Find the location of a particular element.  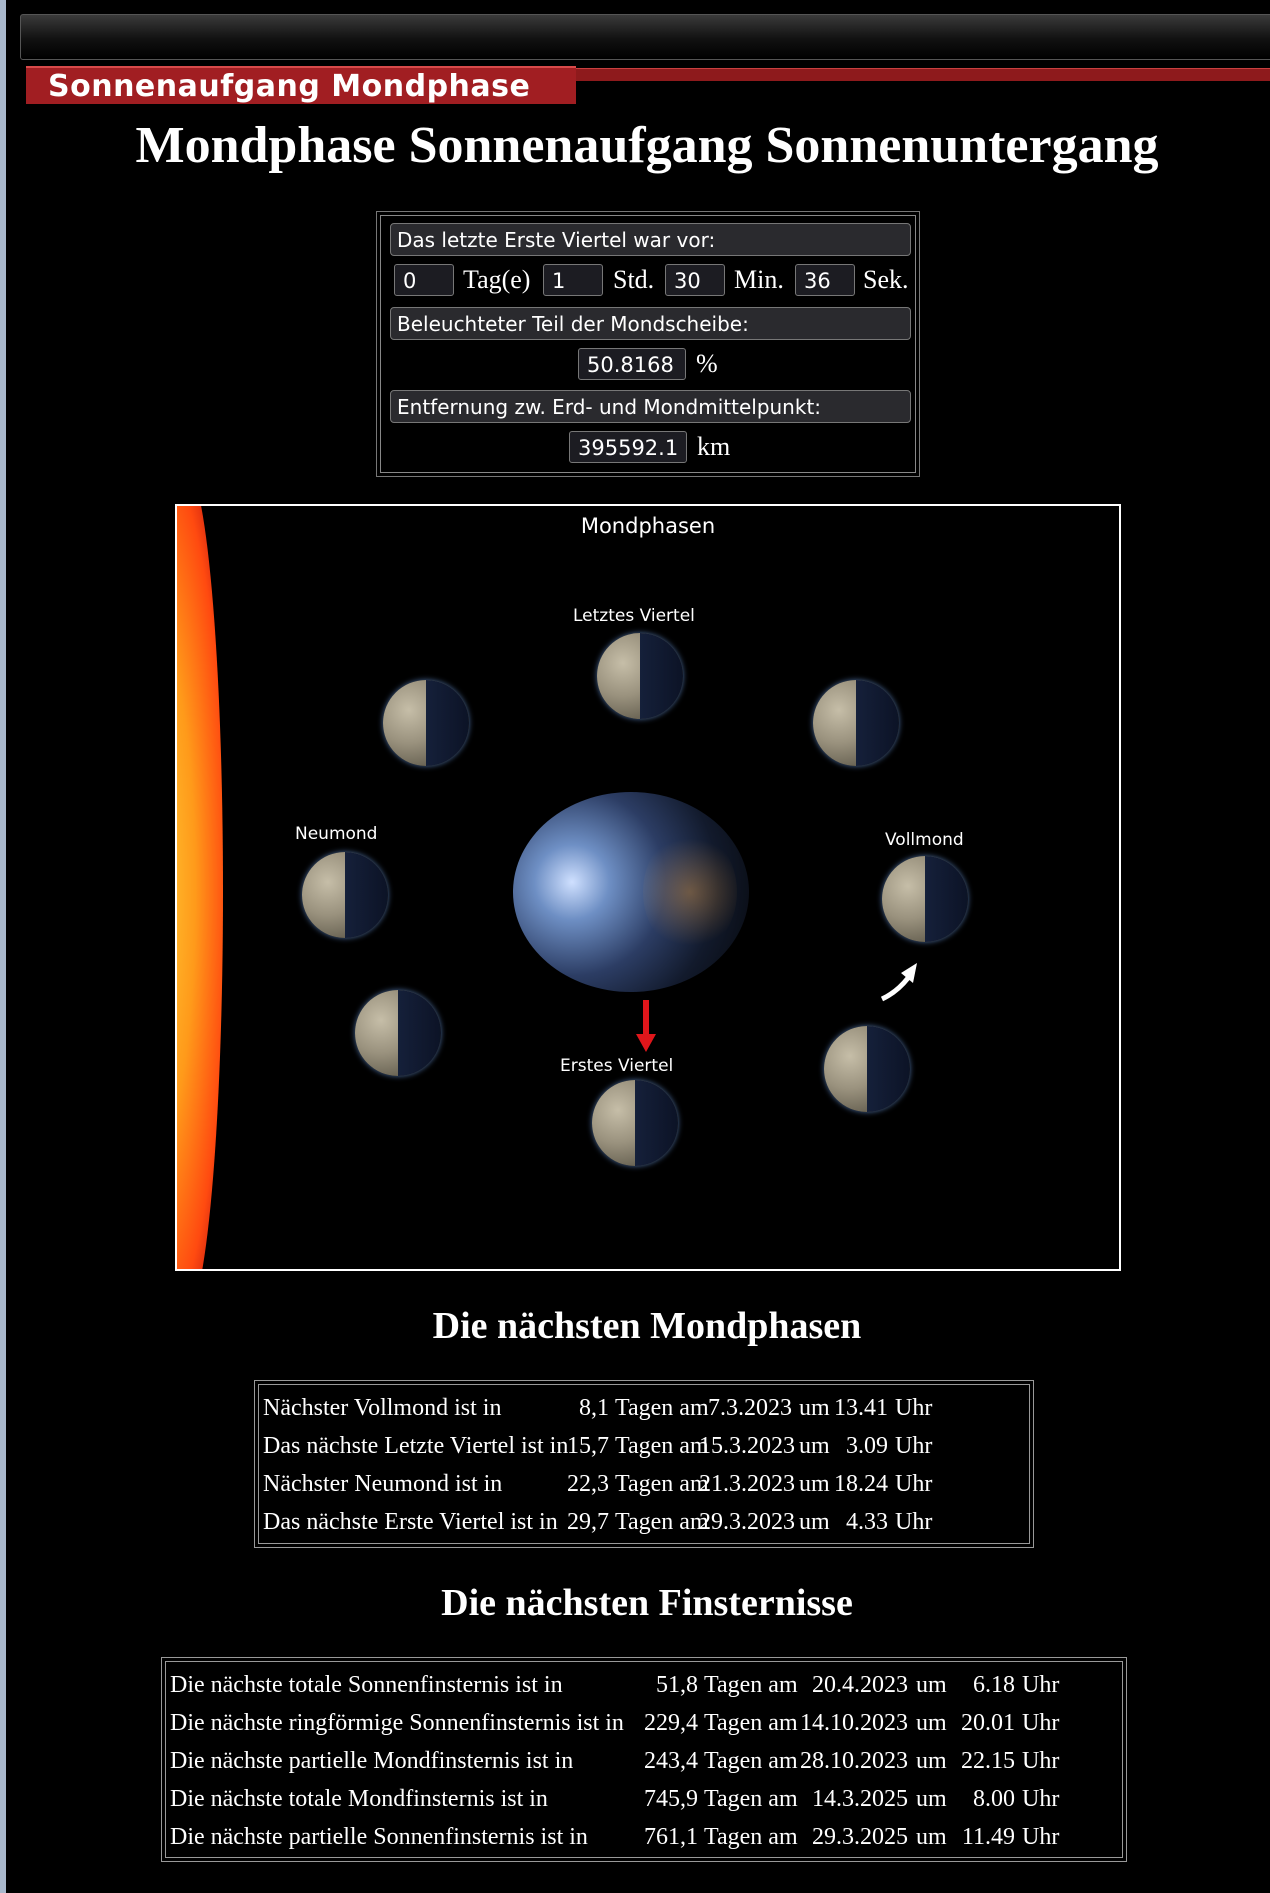

seconds-field: 36 is located at coordinates (825, 280).